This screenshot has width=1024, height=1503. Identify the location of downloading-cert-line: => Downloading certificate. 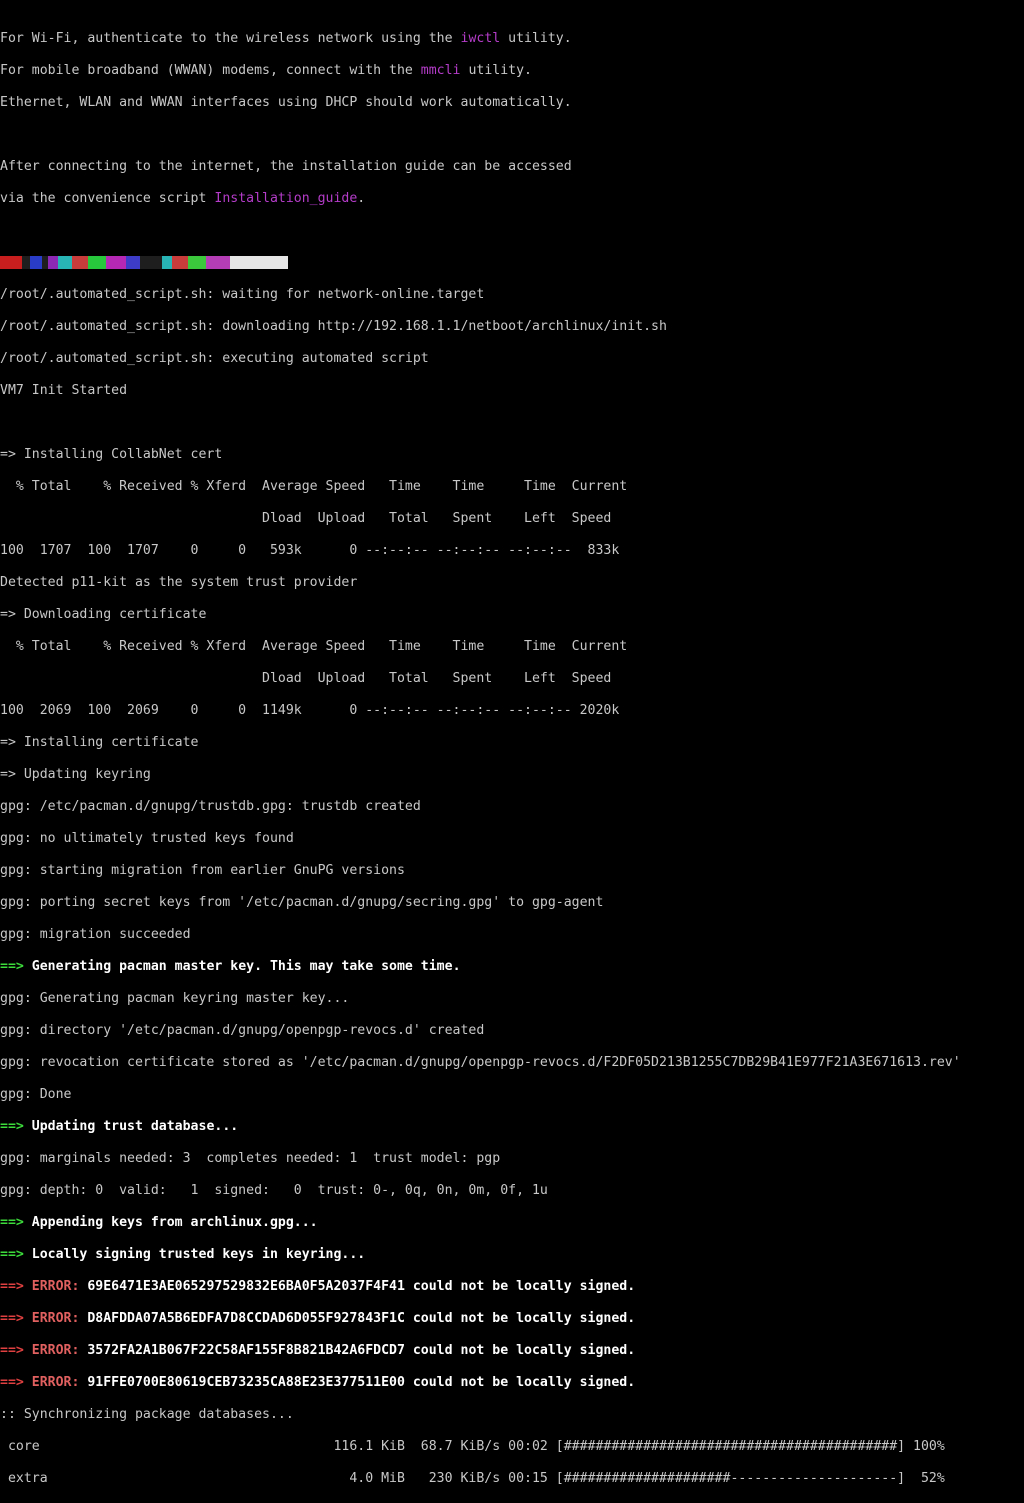
(103, 614).